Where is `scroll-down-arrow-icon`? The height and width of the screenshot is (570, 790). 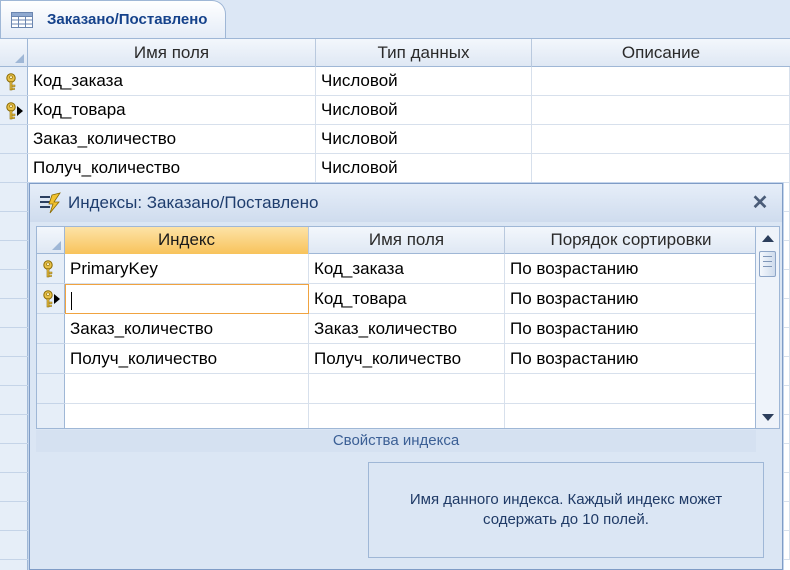 scroll-down-arrow-icon is located at coordinates (767, 417).